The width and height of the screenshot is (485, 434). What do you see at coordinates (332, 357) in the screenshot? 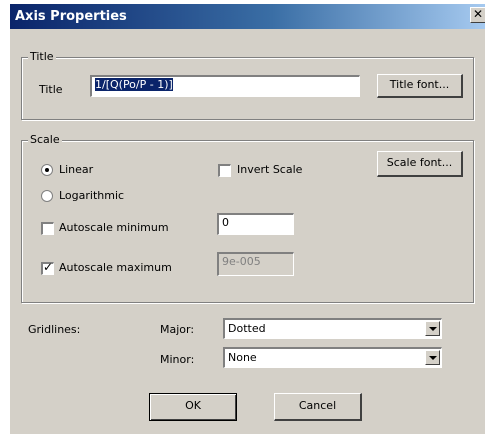
I see `minor-gridlines-select: None` at bounding box center [332, 357].